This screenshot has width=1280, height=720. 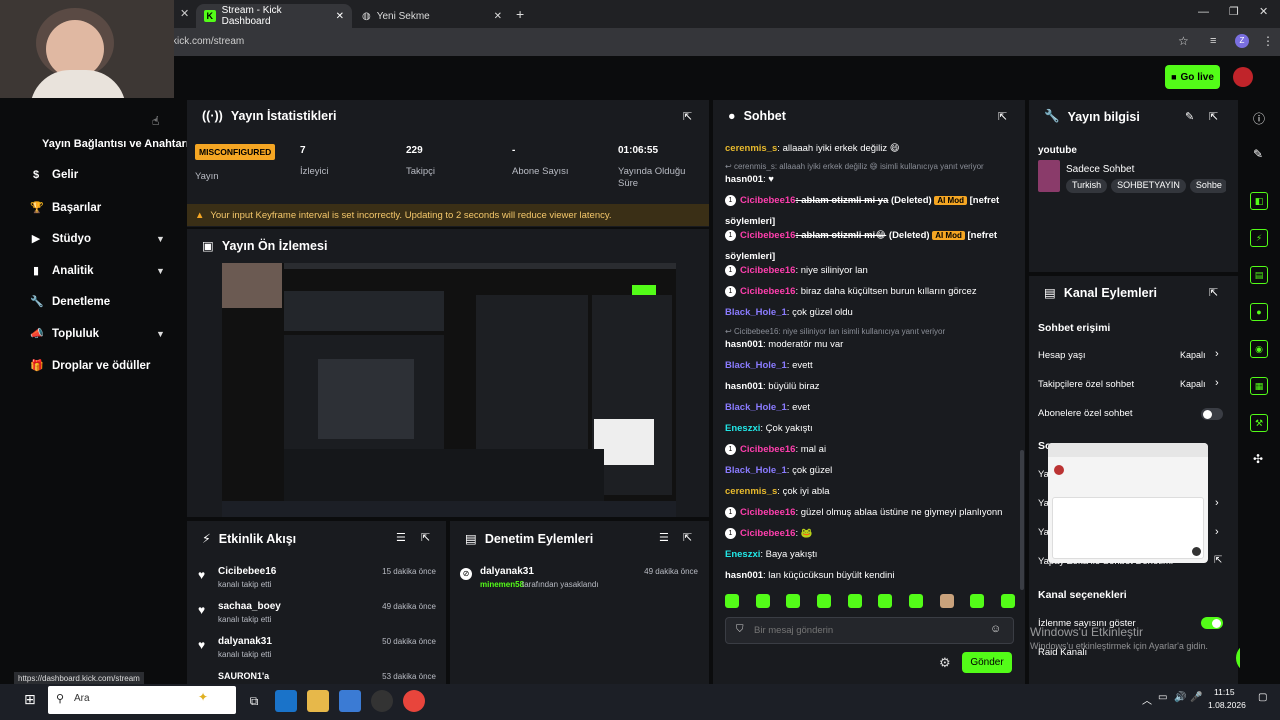 I want to click on broadcast-widget-icon: ◉, so click(x=1259, y=349).